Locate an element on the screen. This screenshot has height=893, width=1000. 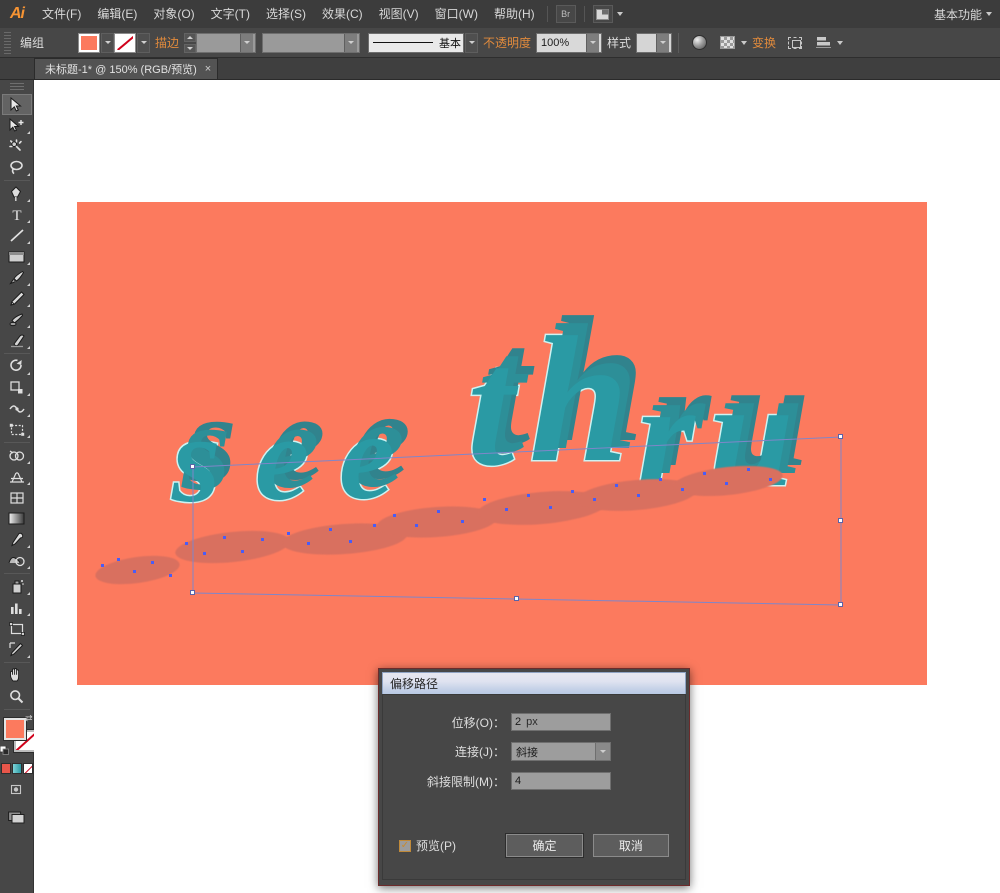
ok-button: 确定 is located at coordinates (544, 845).